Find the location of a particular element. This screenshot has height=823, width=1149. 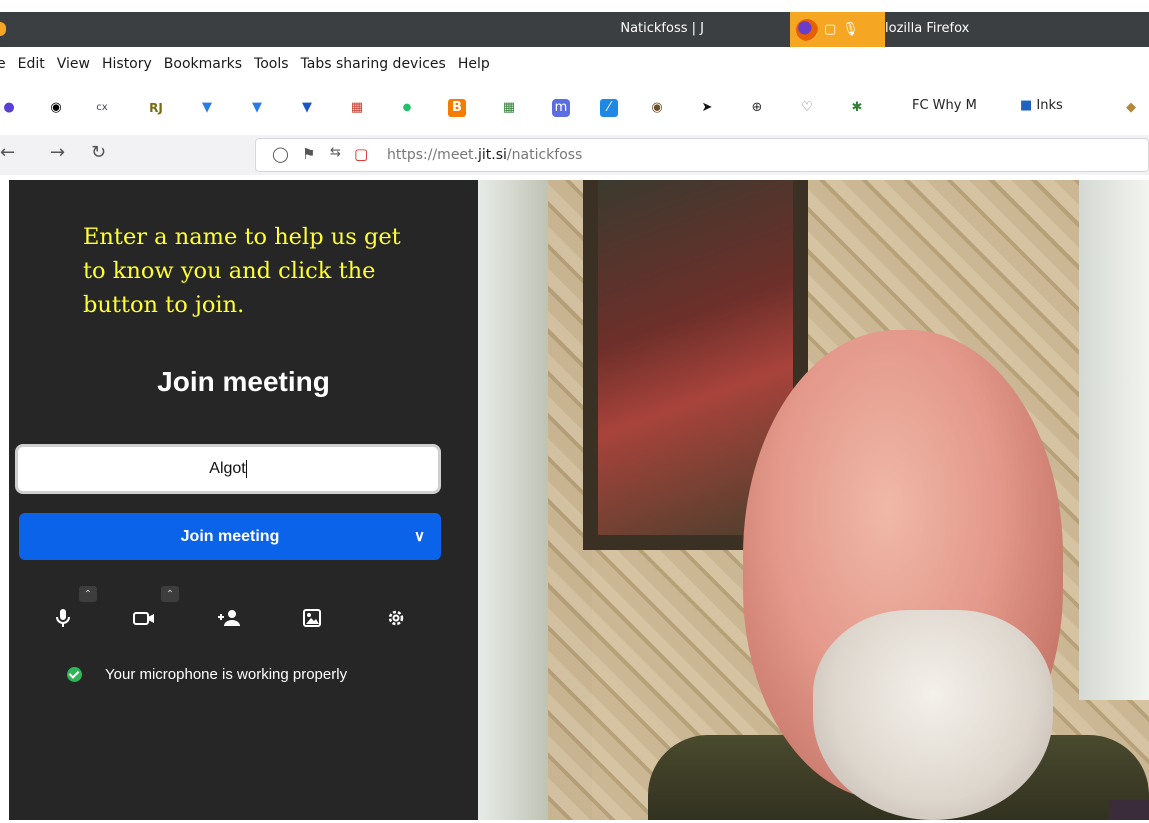

lock-icon: ⚑ is located at coordinates (308, 154).